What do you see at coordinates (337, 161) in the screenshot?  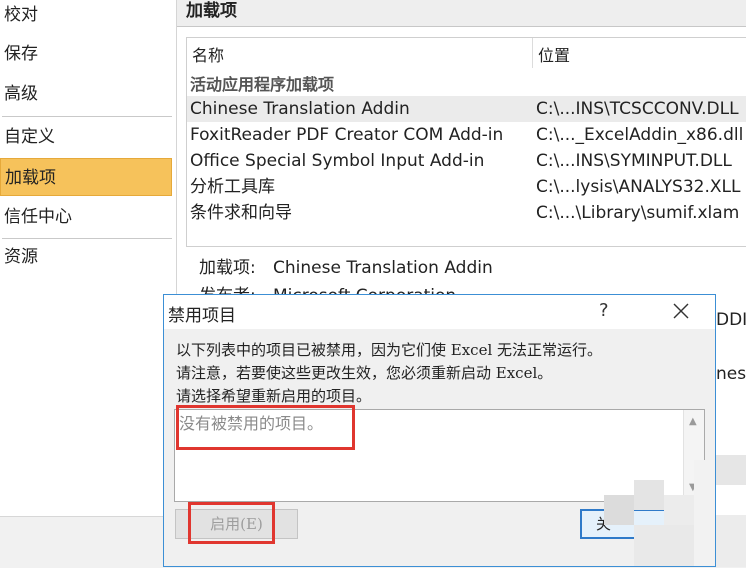 I see `addin-name: Office Special Symbol Input Add-in` at bounding box center [337, 161].